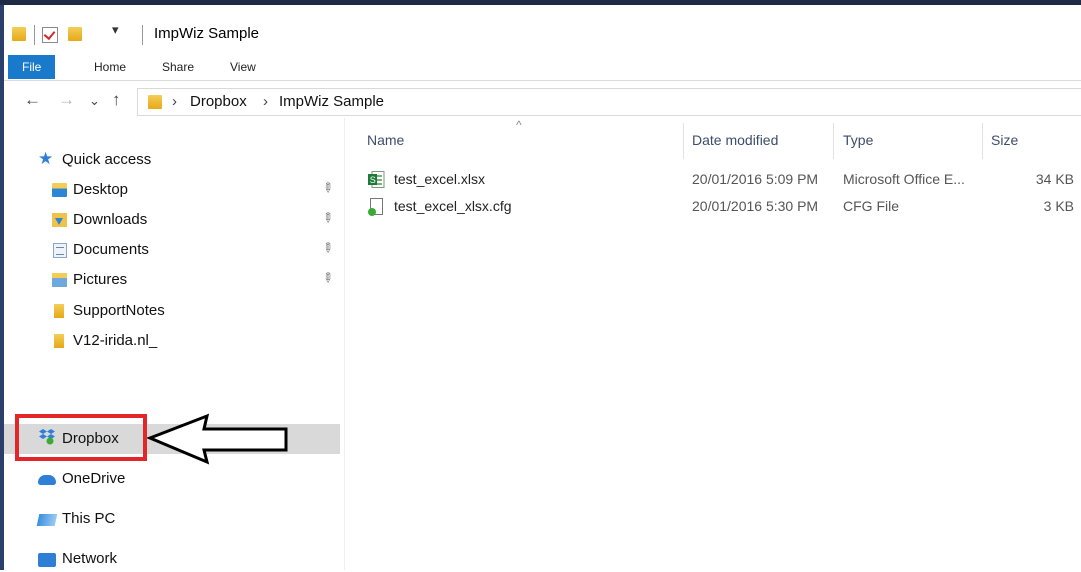  Describe the element at coordinates (172, 311) in the screenshot. I see `nav-supportnotes: SupportNotes` at that location.